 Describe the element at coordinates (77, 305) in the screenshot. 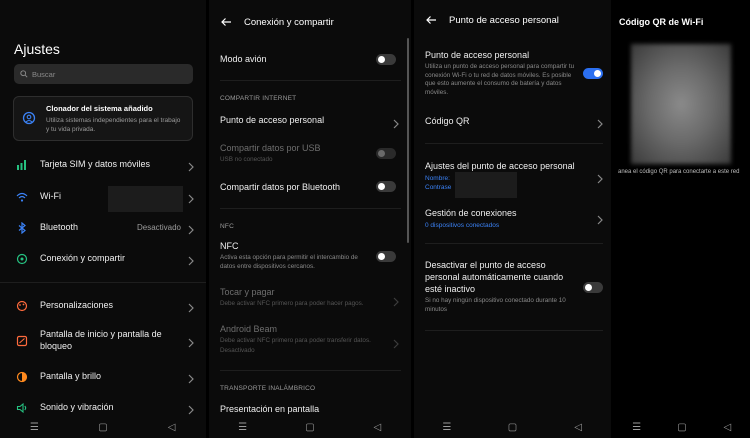

I see `item-label: Personalizaciones` at that location.